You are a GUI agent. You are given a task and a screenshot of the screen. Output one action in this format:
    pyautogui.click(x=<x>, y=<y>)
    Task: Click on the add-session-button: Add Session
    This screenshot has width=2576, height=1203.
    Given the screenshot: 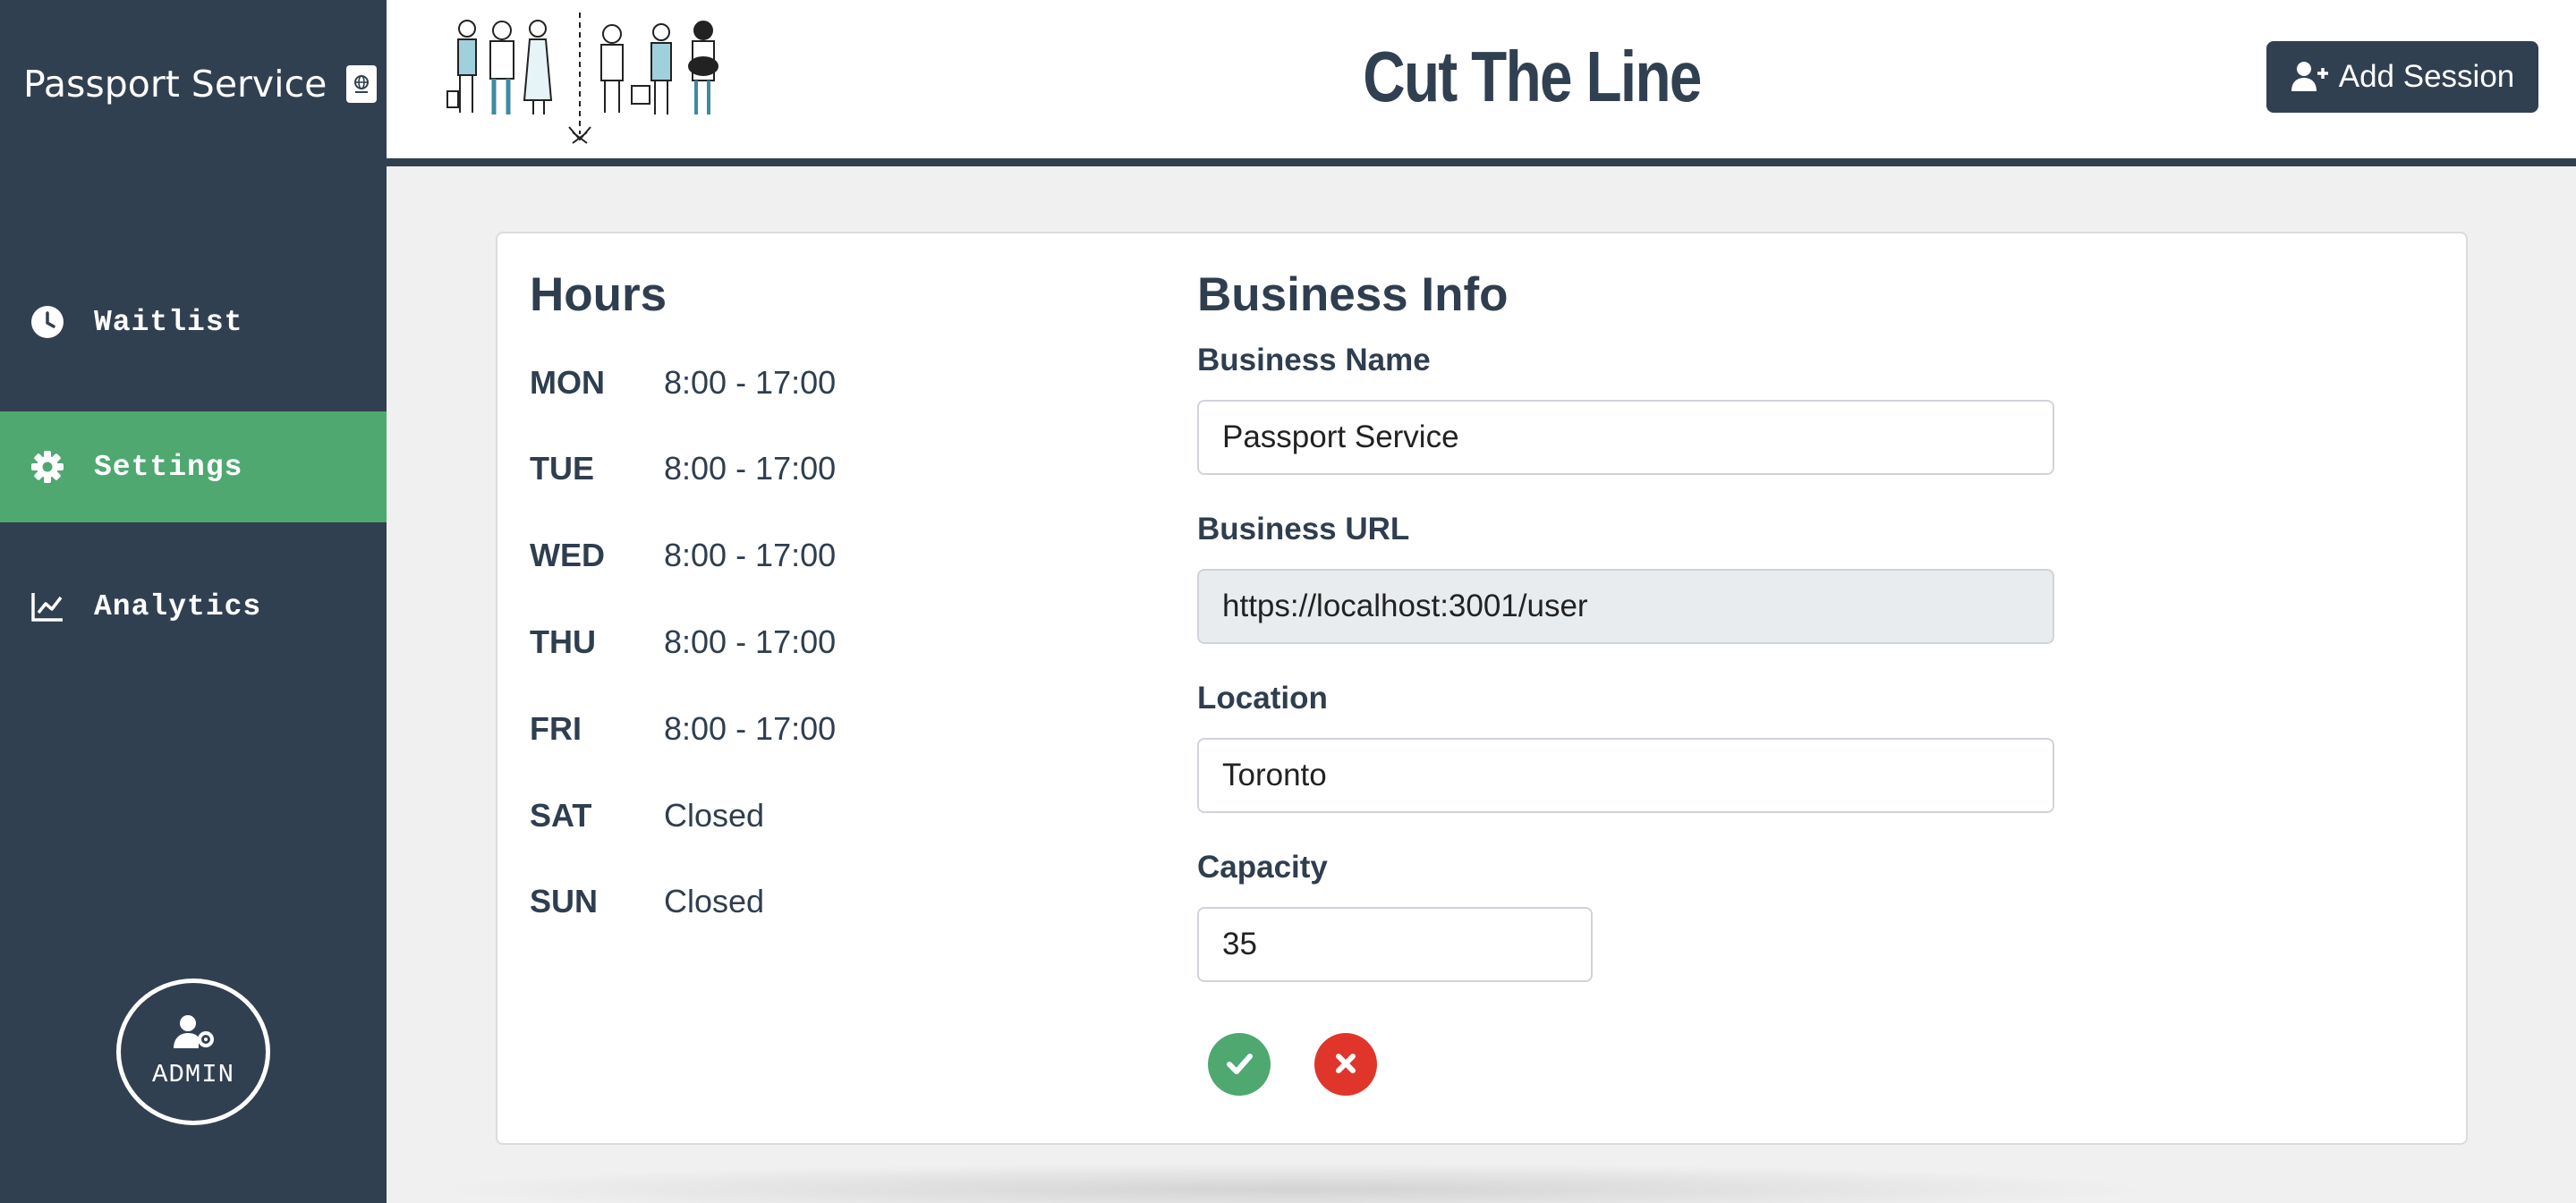 What is the action you would take?
    pyautogui.click(x=2402, y=77)
    